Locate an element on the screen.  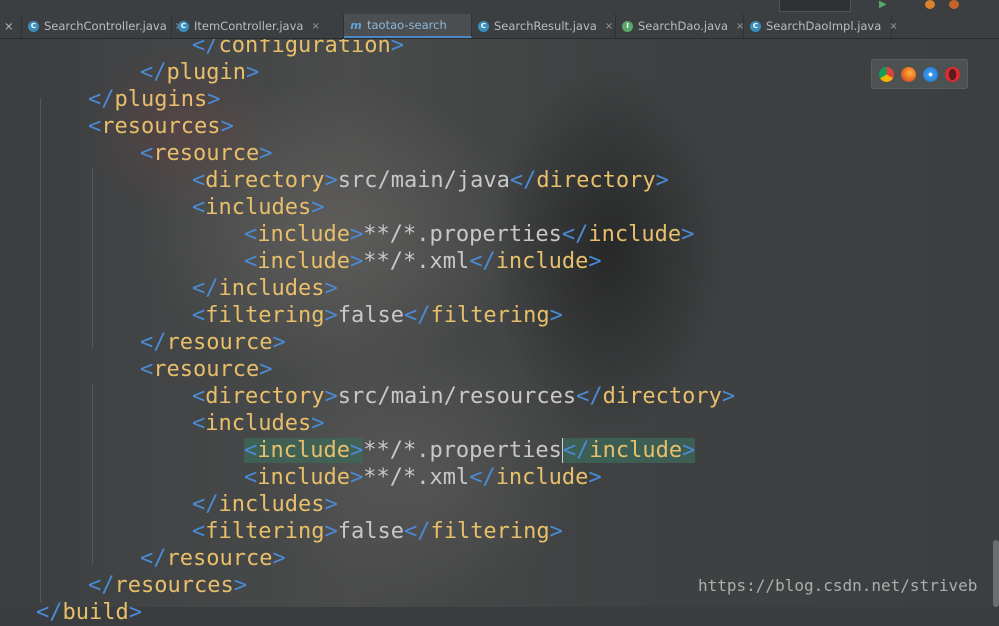
xml-close-tag: </include> is located at coordinates (628, 450).